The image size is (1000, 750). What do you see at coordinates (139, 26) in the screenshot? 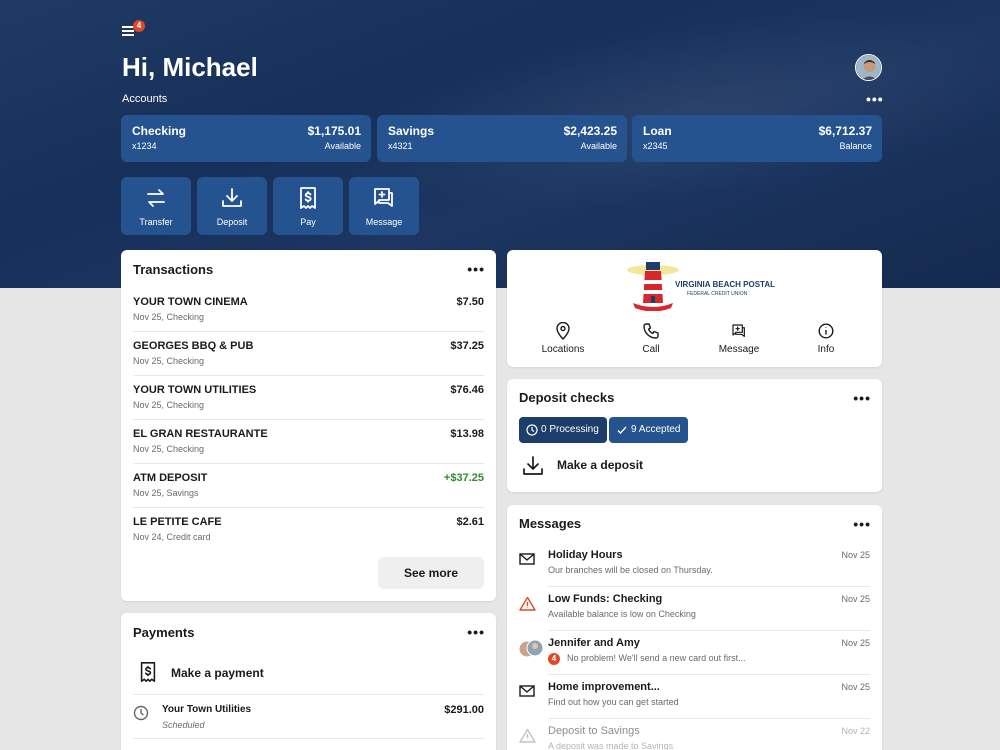
I see `notification-badge: 4` at bounding box center [139, 26].